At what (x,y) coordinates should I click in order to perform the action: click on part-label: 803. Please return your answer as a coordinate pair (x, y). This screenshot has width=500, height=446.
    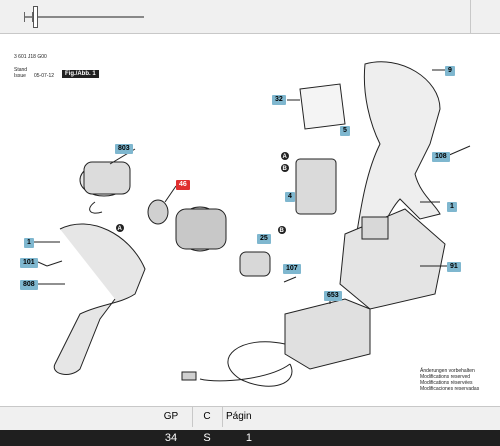
    Looking at the image, I should click on (124, 149).